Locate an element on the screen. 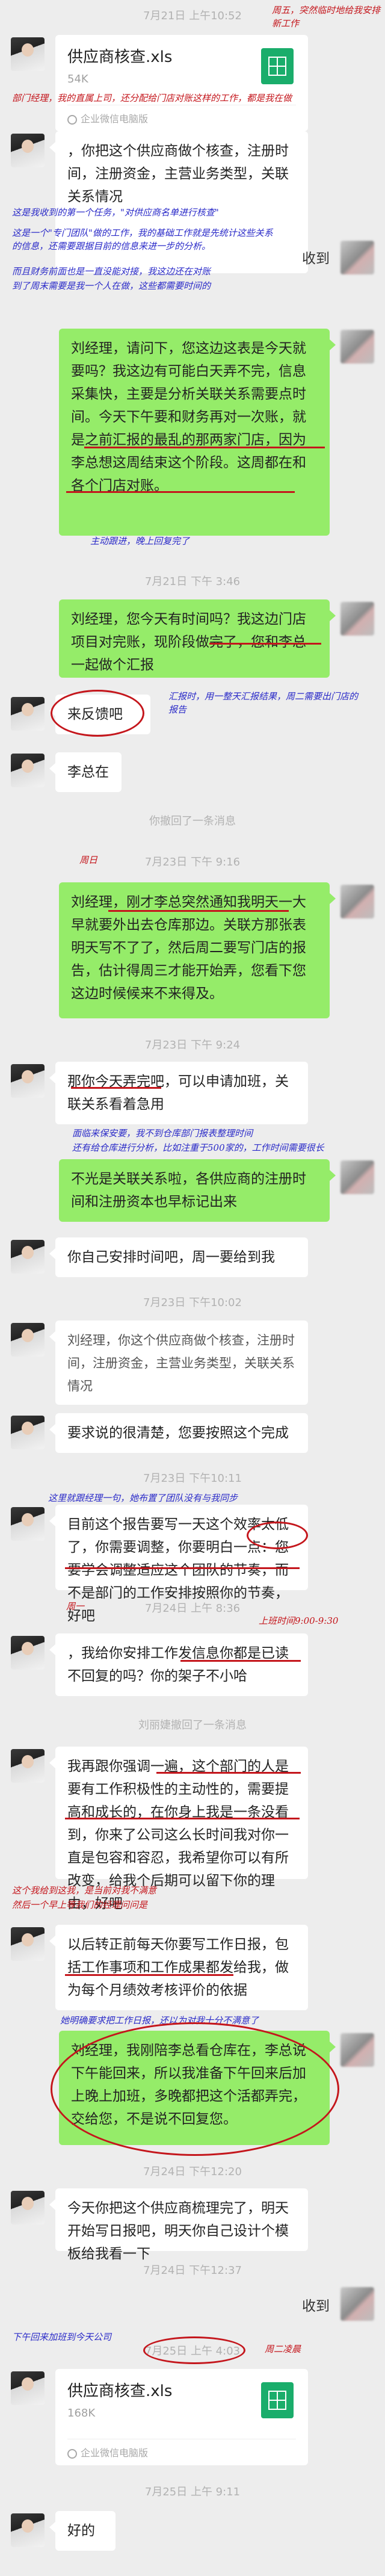 The width and height of the screenshot is (385, 2576). message-text: 不光是关联关系啦，各供应商的注册时间和注册资本也早标记出来 is located at coordinates (188, 1190).